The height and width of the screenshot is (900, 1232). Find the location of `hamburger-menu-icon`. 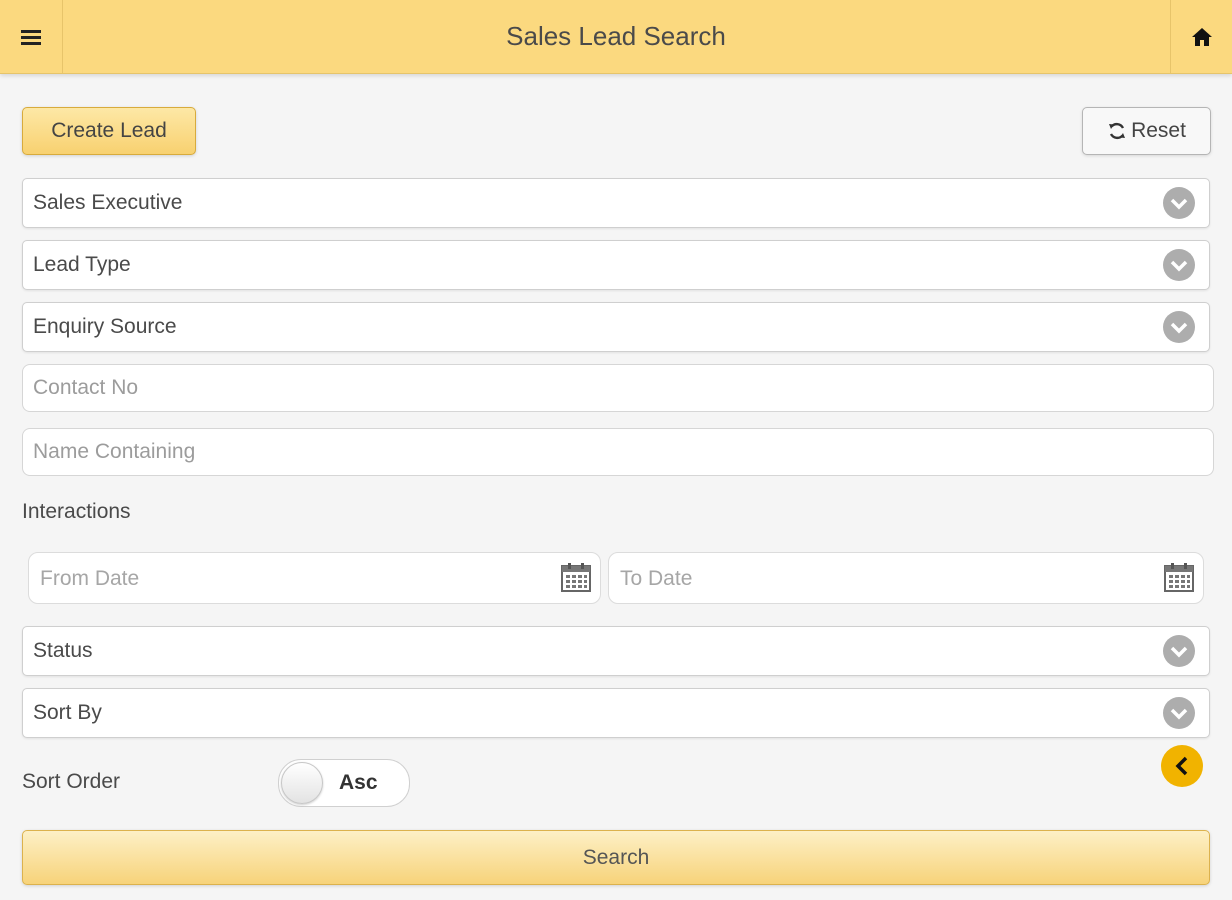

hamburger-menu-icon is located at coordinates (31, 37).